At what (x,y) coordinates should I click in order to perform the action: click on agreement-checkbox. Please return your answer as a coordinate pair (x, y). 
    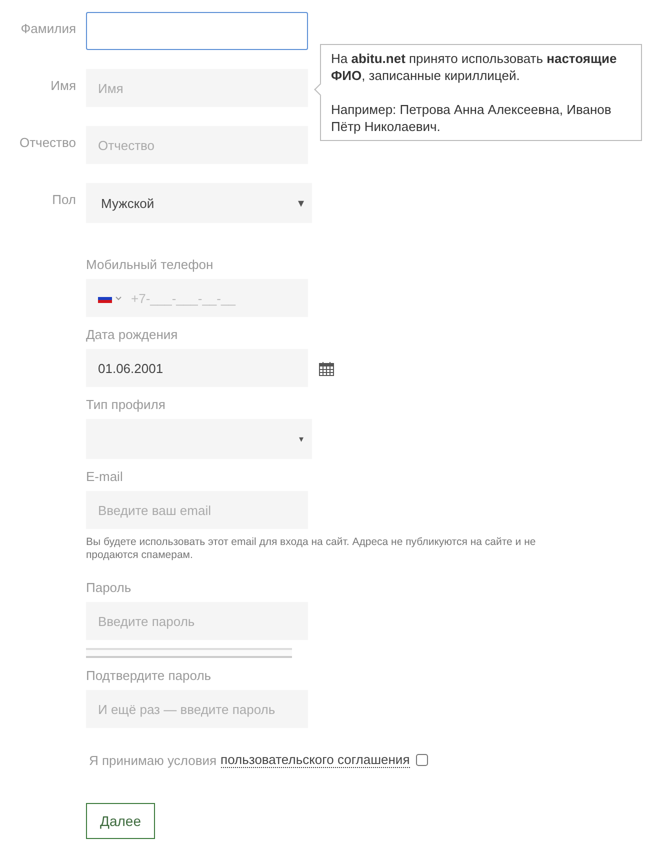
    Looking at the image, I should click on (422, 760).